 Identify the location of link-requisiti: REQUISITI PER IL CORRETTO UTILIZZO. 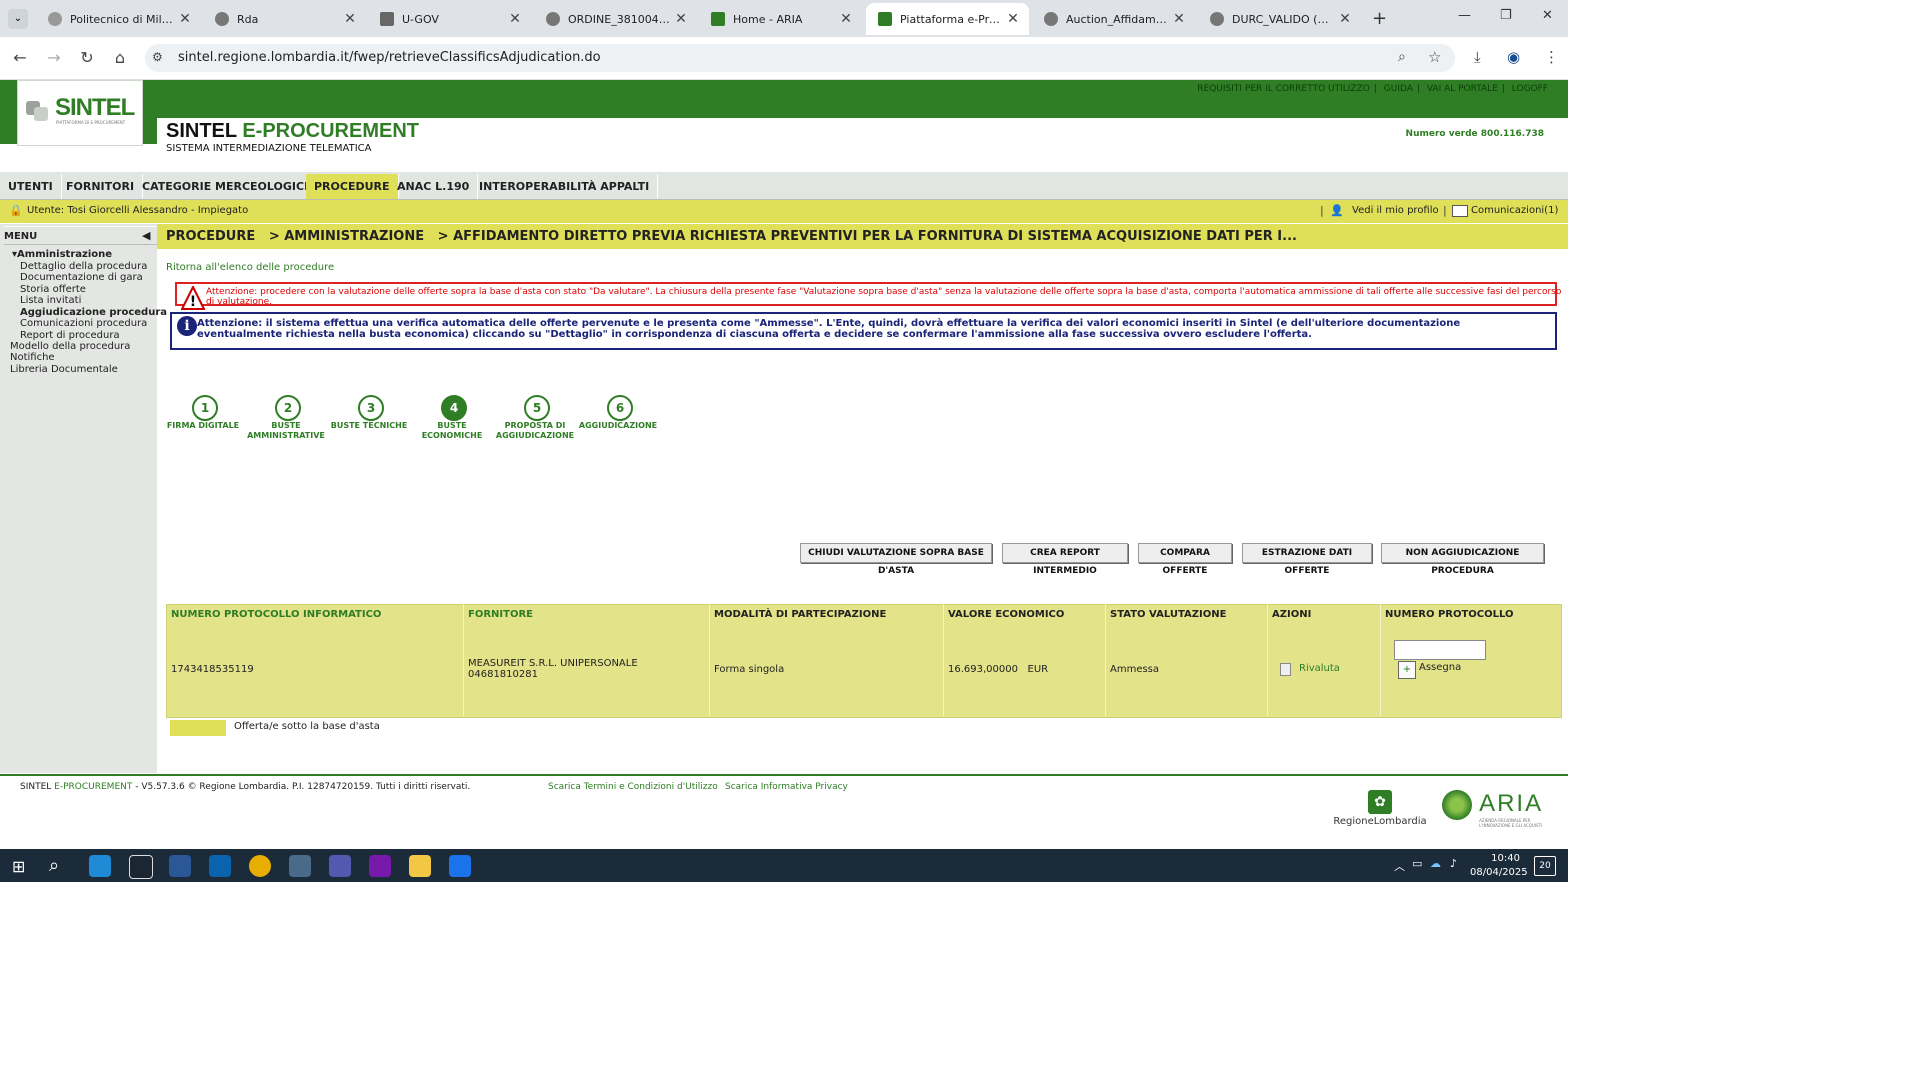
(1283, 89).